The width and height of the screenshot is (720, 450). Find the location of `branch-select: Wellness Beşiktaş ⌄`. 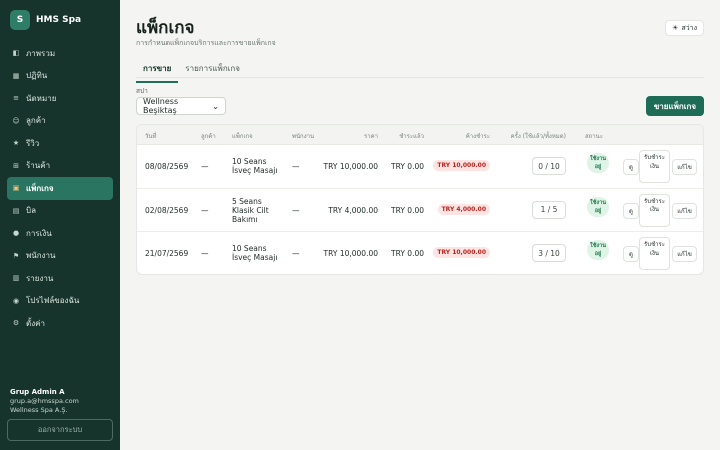

branch-select: Wellness Beşiktaş ⌄ is located at coordinates (181, 106).